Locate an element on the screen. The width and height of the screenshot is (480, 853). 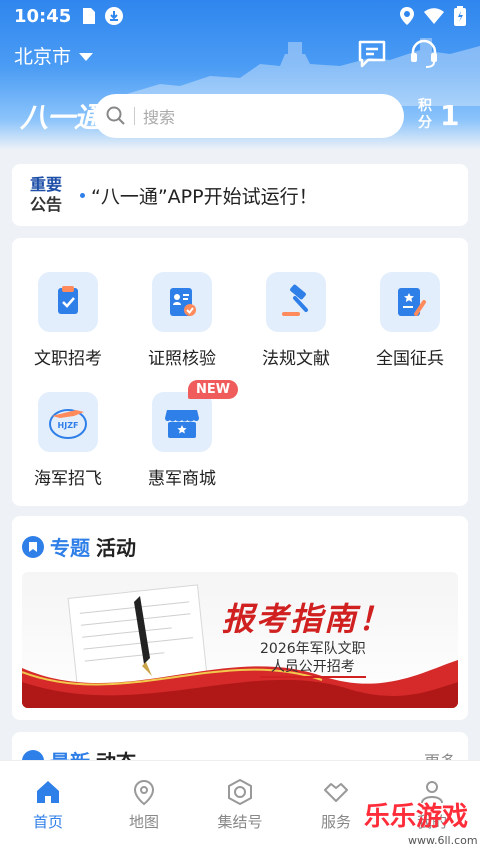
message-icon is located at coordinates (372, 54).